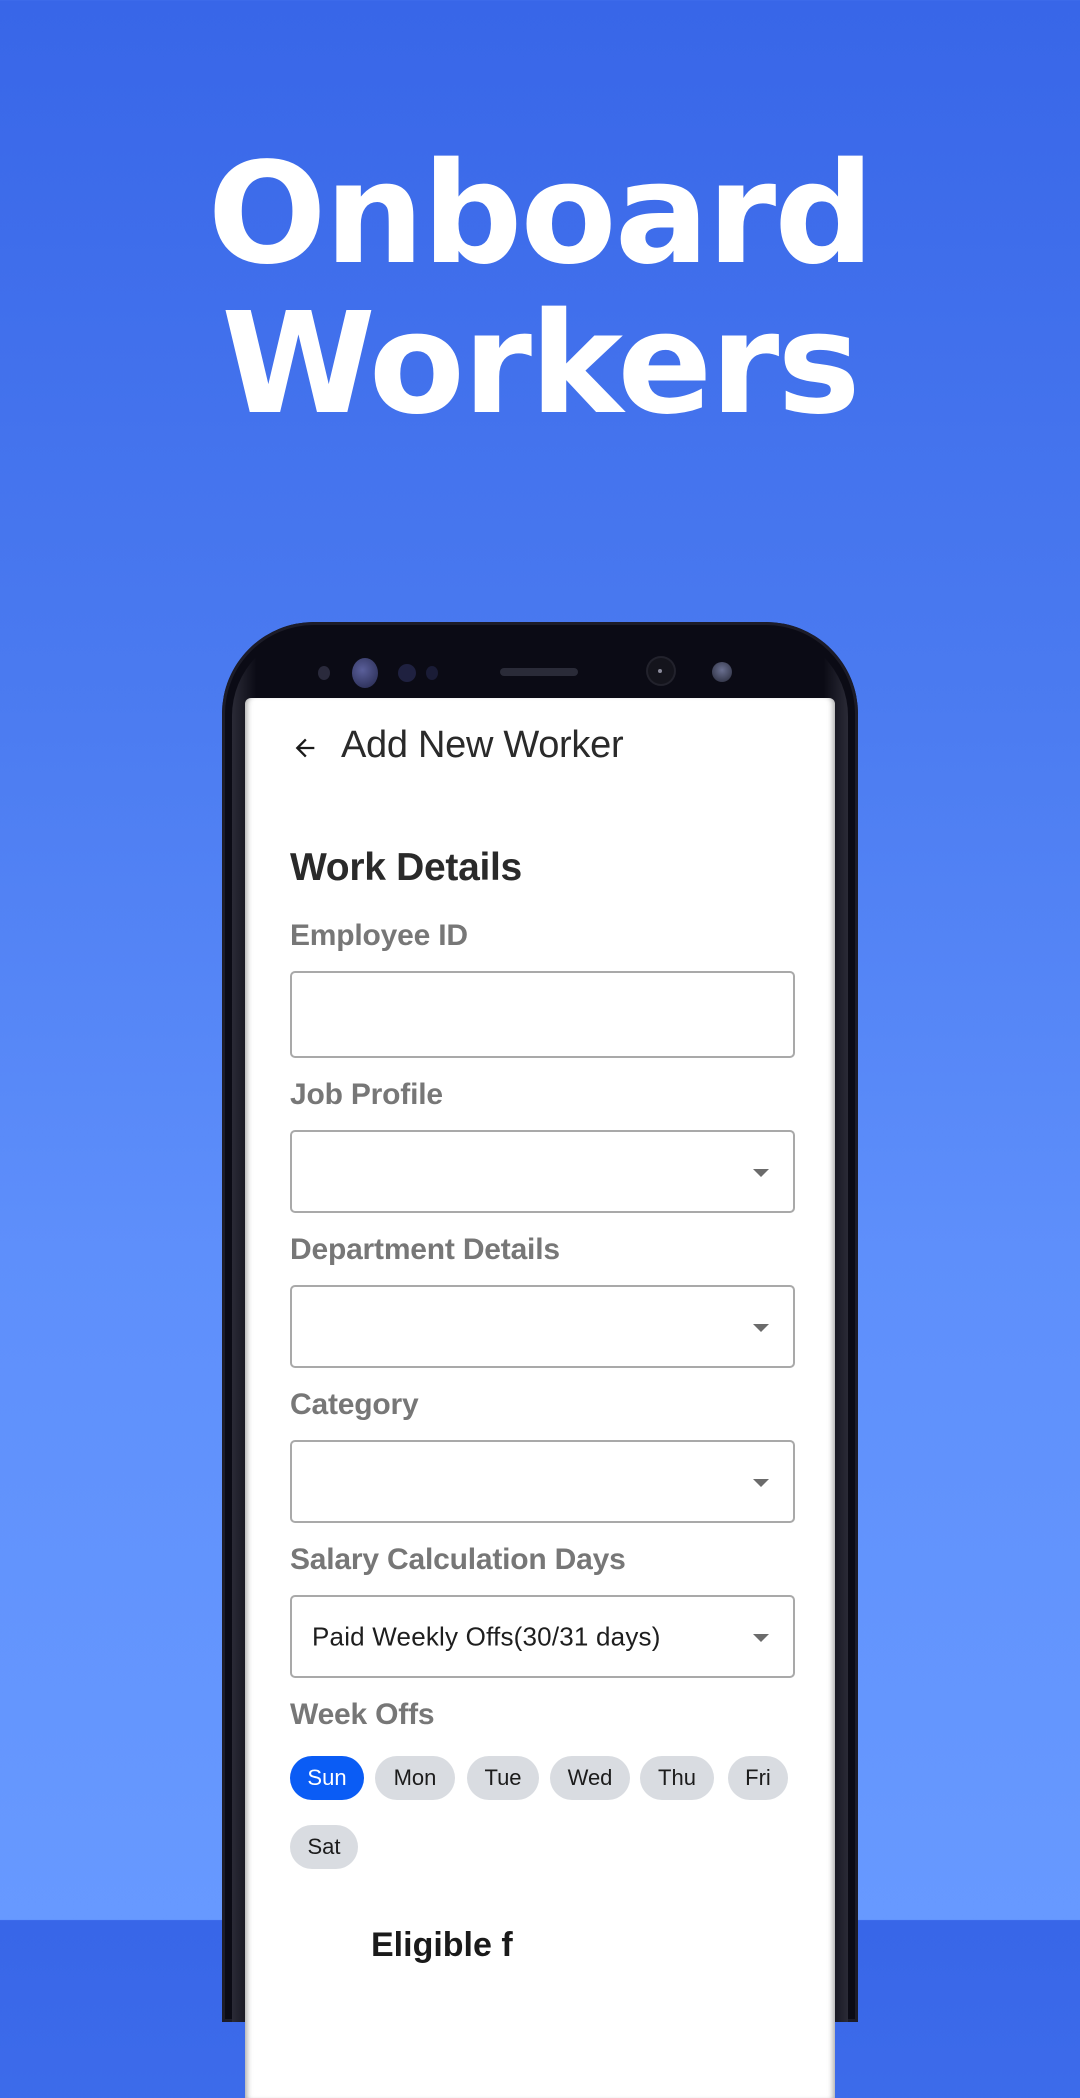 The width and height of the screenshot is (1080, 2098). I want to click on employee-id-input, so click(542, 1014).